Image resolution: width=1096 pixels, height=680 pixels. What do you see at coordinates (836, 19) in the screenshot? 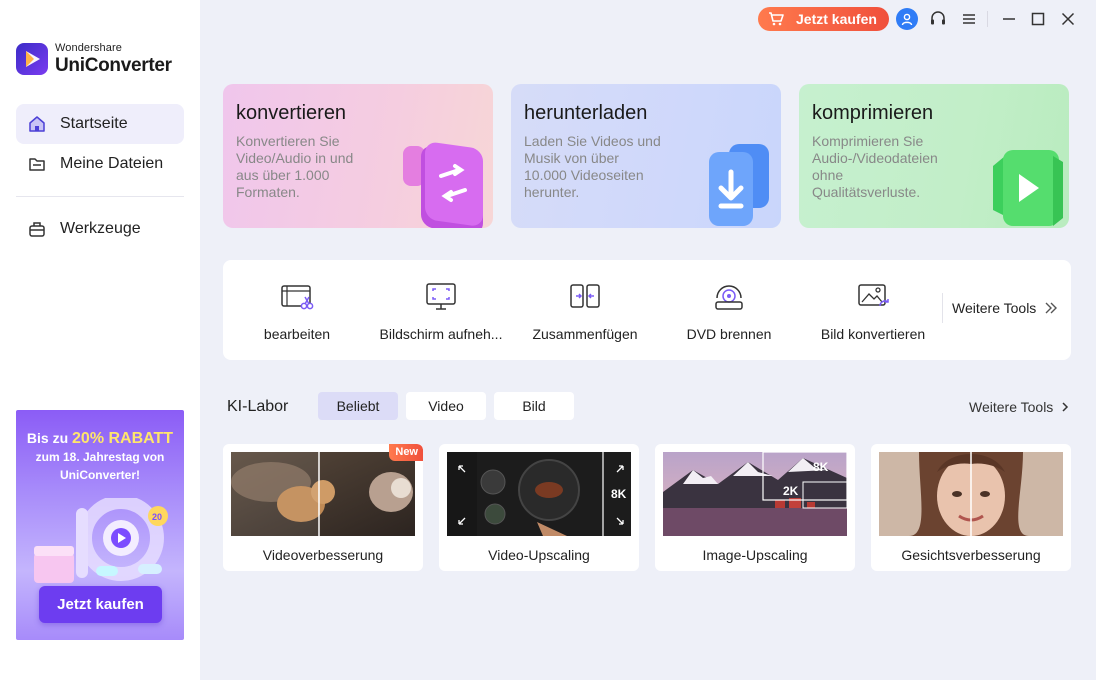
I see `buy-now-label: Jetzt kaufen` at bounding box center [836, 19].